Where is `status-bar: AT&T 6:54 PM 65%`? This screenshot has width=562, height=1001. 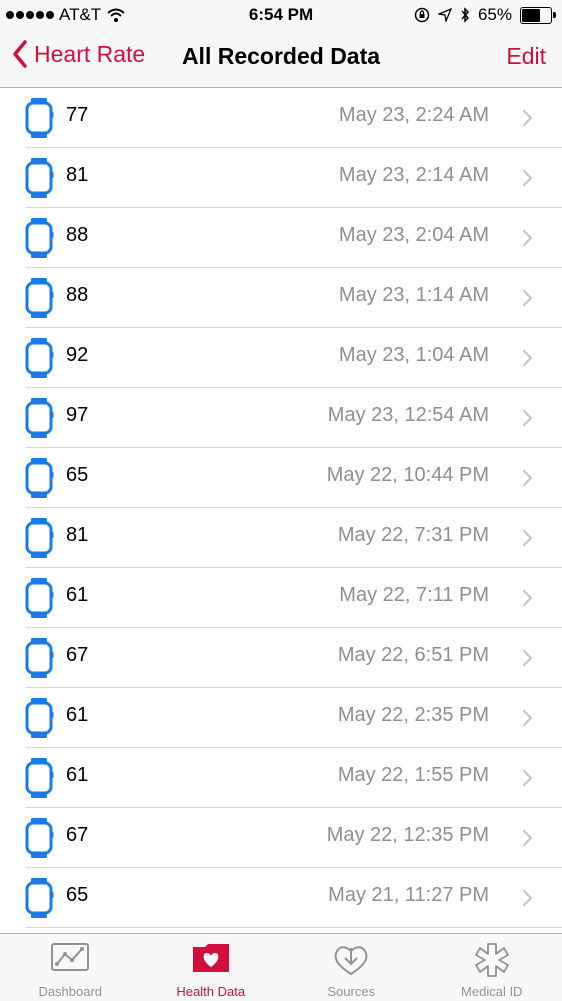 status-bar: AT&T 6:54 PM 65% is located at coordinates (281, 15).